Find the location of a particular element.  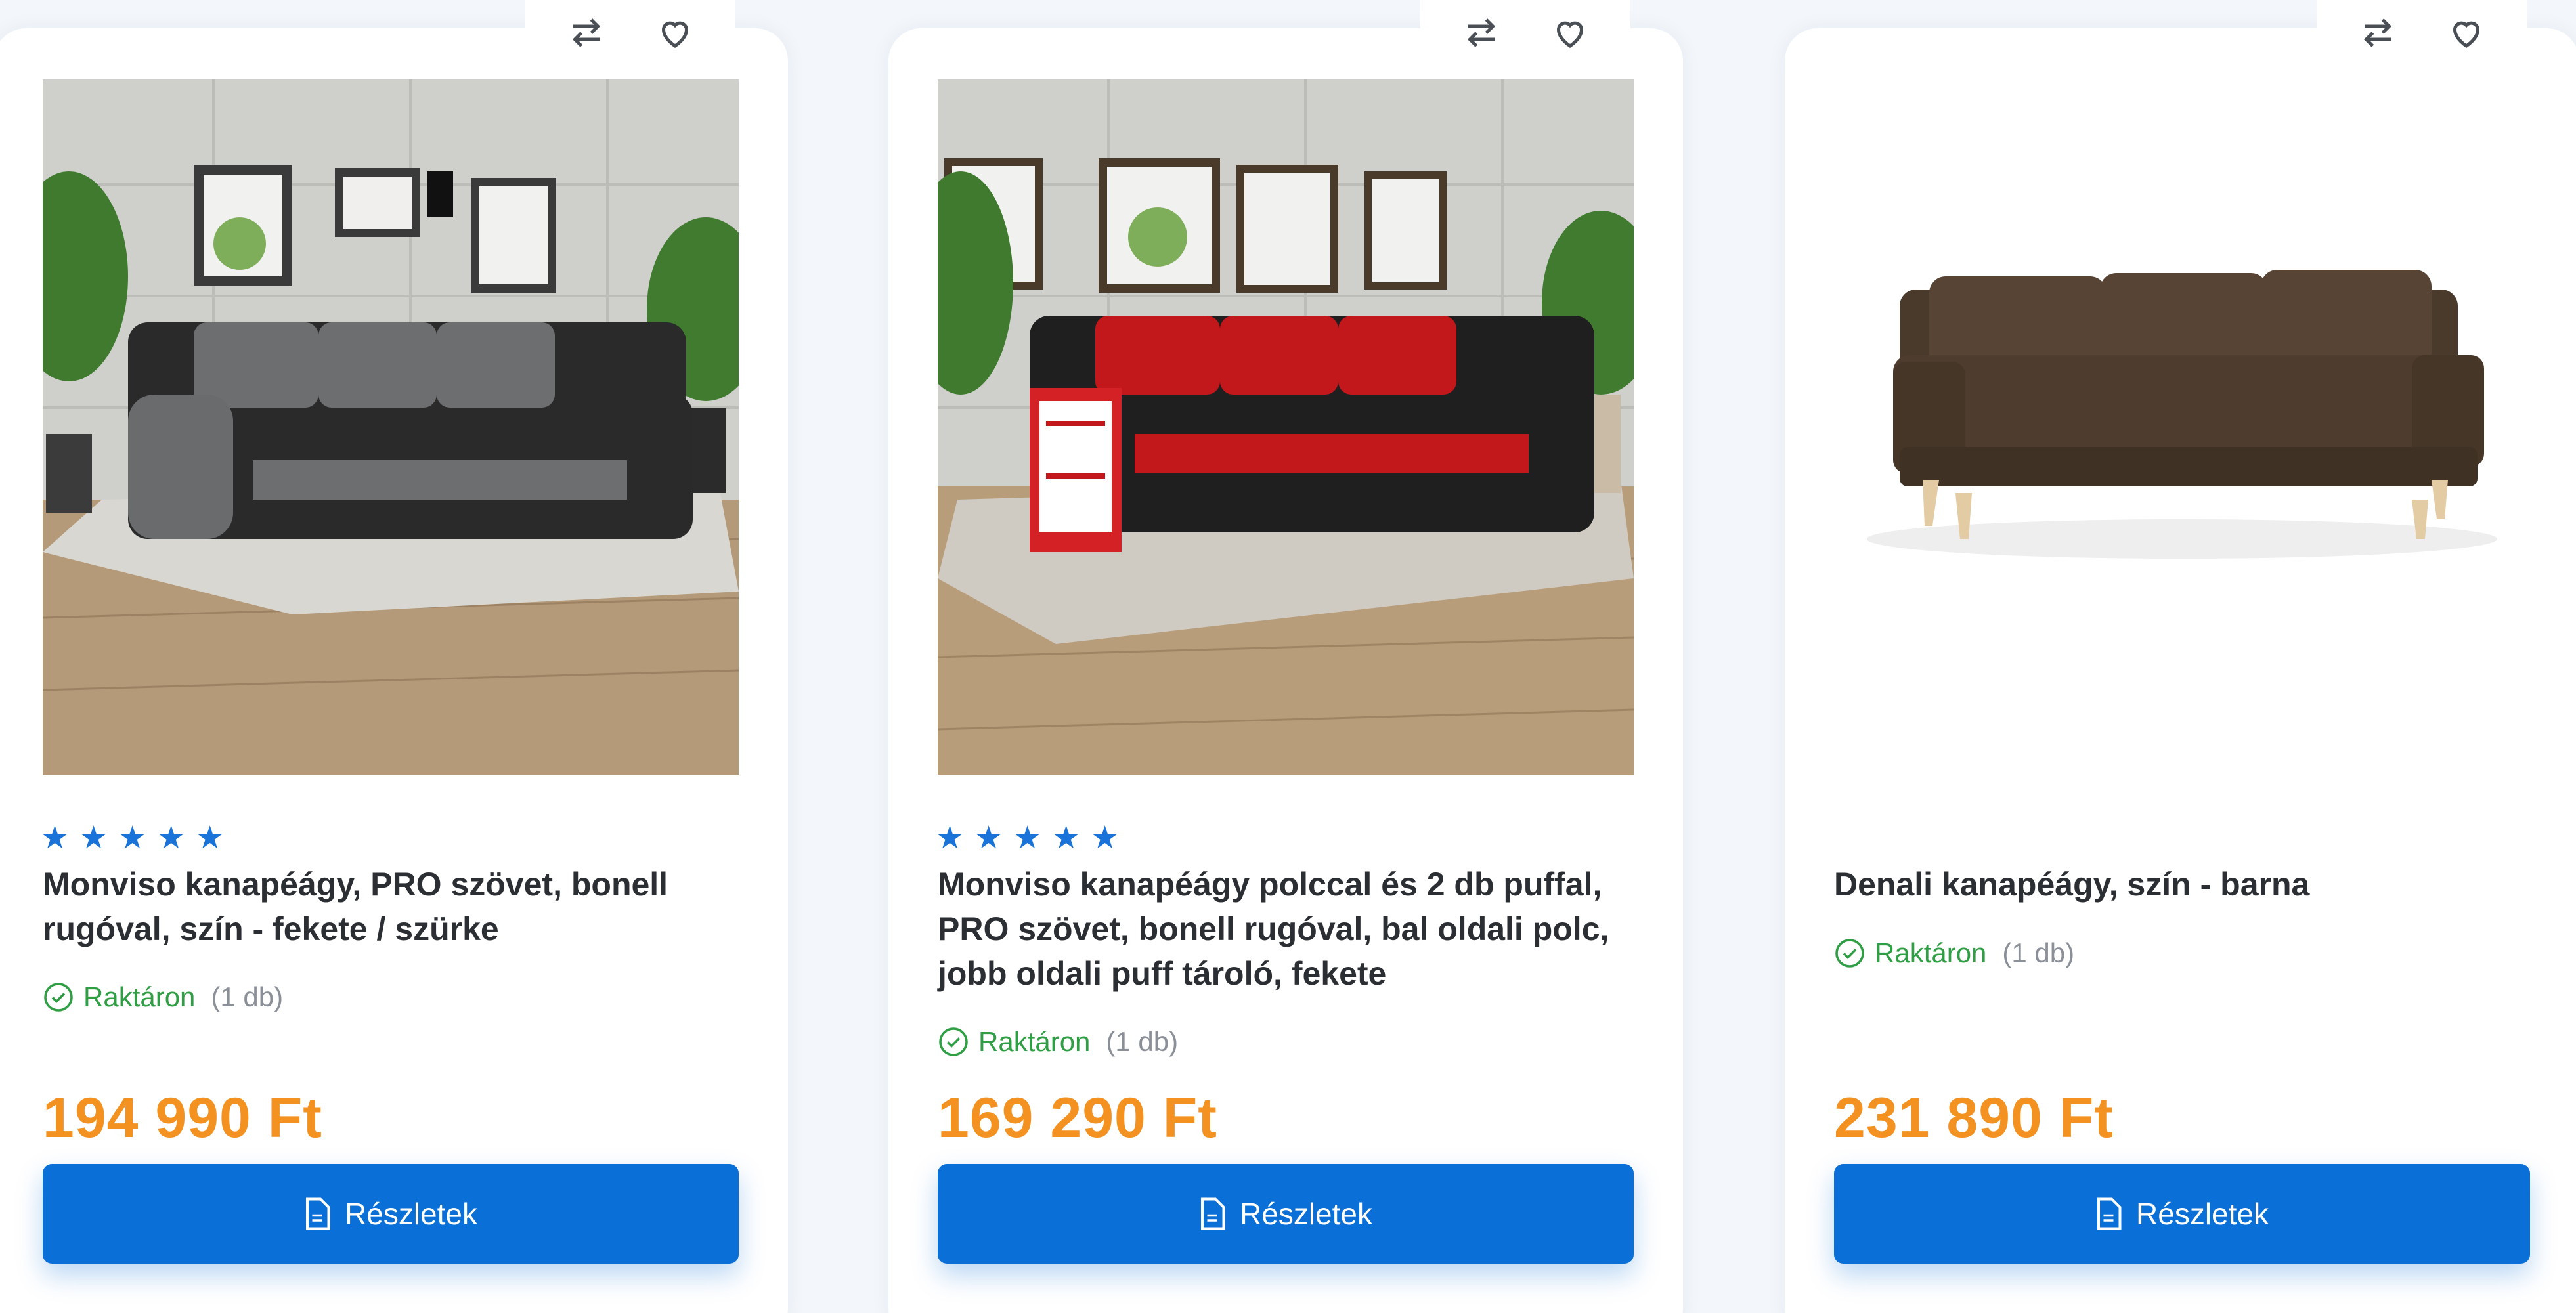

product-price: 194 990 Ft is located at coordinates (182, 1118).